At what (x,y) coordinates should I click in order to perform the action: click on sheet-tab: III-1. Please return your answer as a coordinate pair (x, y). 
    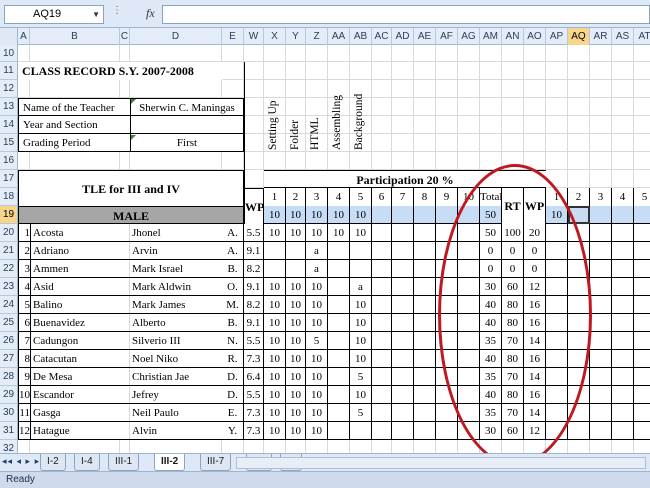
    Looking at the image, I should click on (124, 462).